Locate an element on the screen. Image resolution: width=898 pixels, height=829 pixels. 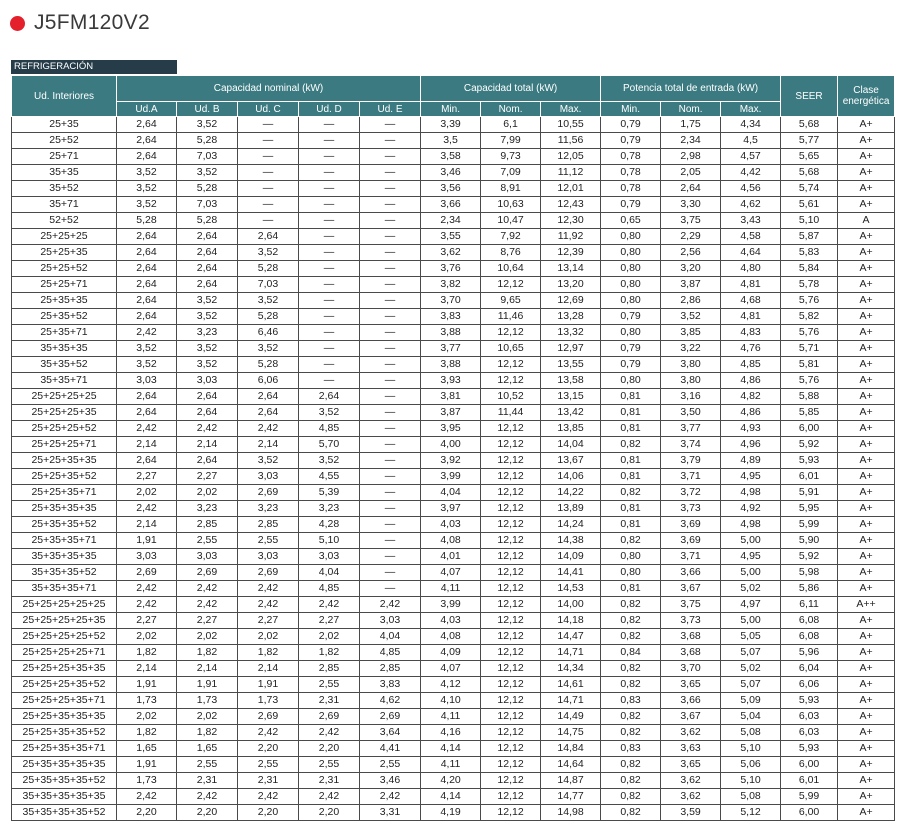
table-cell: 2,31 is located at coordinates (329, 780).